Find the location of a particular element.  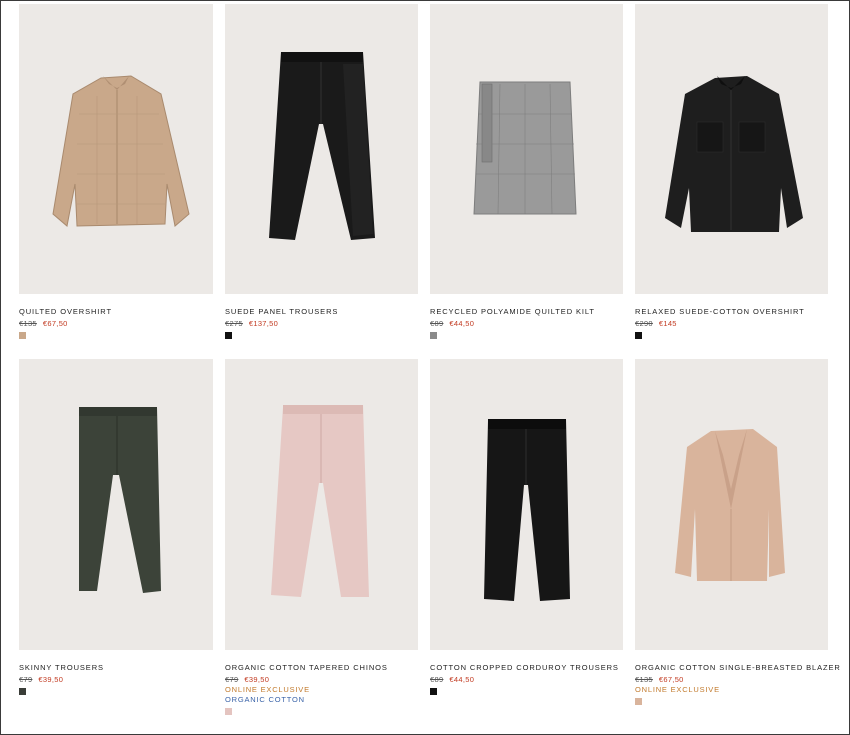

product-name: QUILTED OVERSHIRT is located at coordinates (116, 312).